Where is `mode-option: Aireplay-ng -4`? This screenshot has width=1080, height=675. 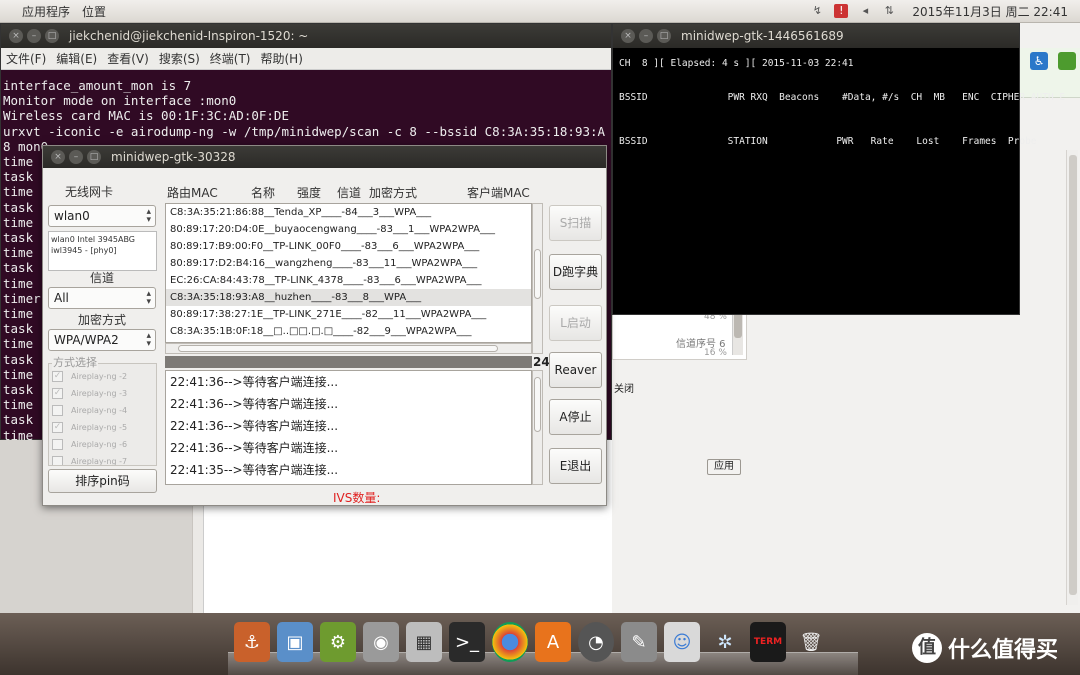
mode-option: Aireplay-ng -4 is located at coordinates (102, 410).